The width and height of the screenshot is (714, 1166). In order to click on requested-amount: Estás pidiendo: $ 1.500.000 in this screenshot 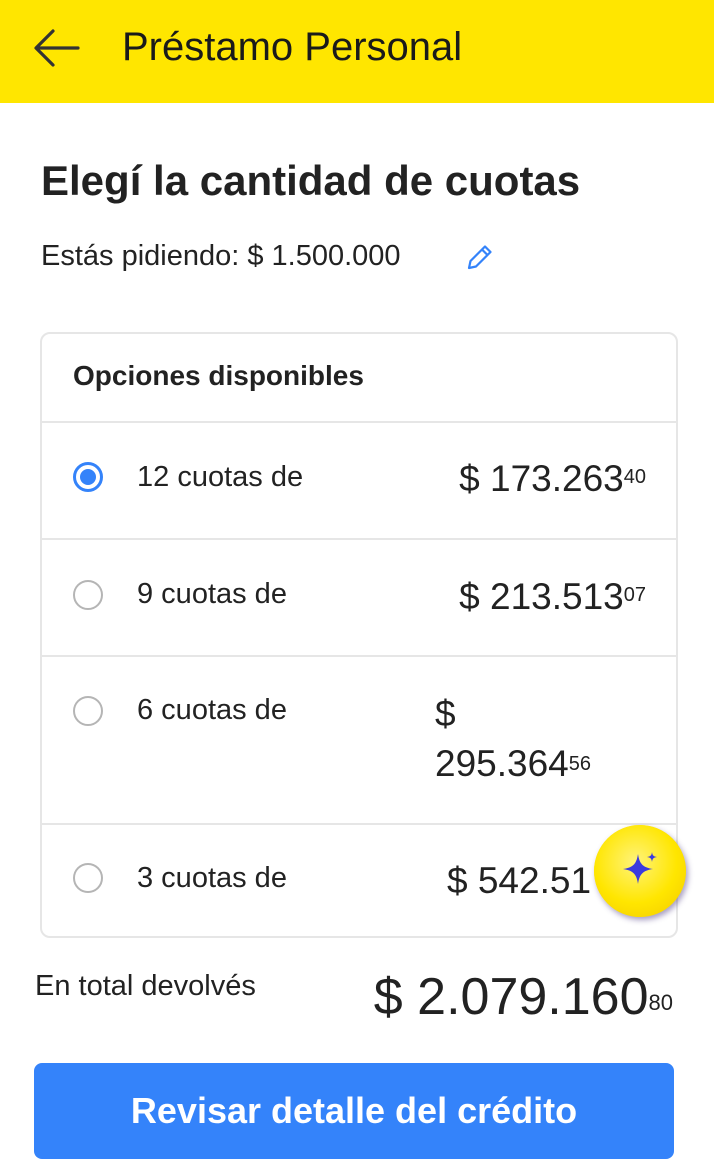, I will do `click(221, 256)`.